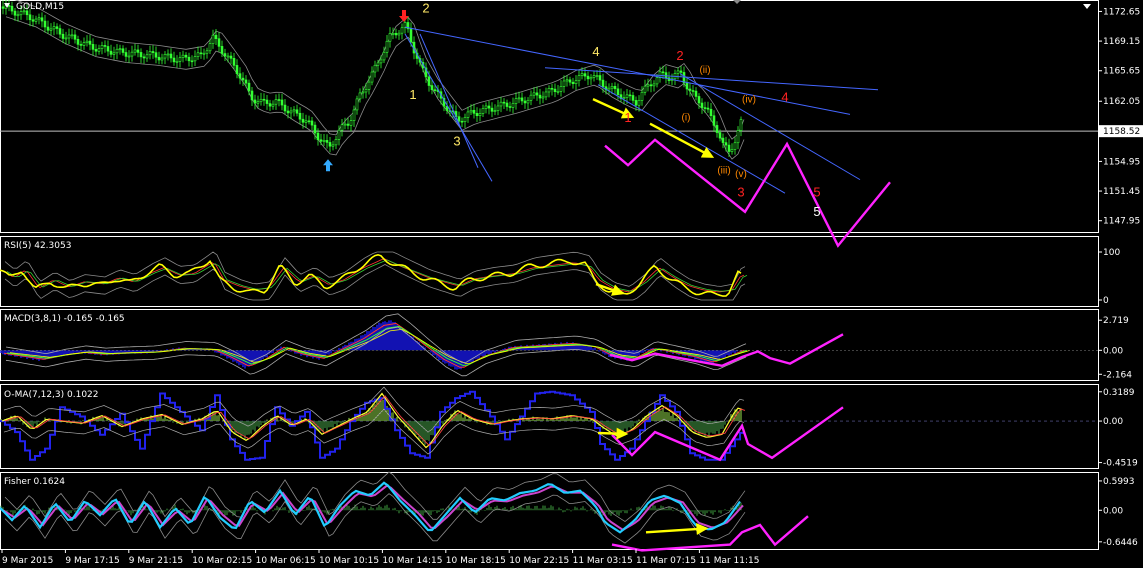 The width and height of the screenshot is (1143, 568). What do you see at coordinates (1117, 375) in the screenshot?
I see `macd-tick-label: -2.164` at bounding box center [1117, 375].